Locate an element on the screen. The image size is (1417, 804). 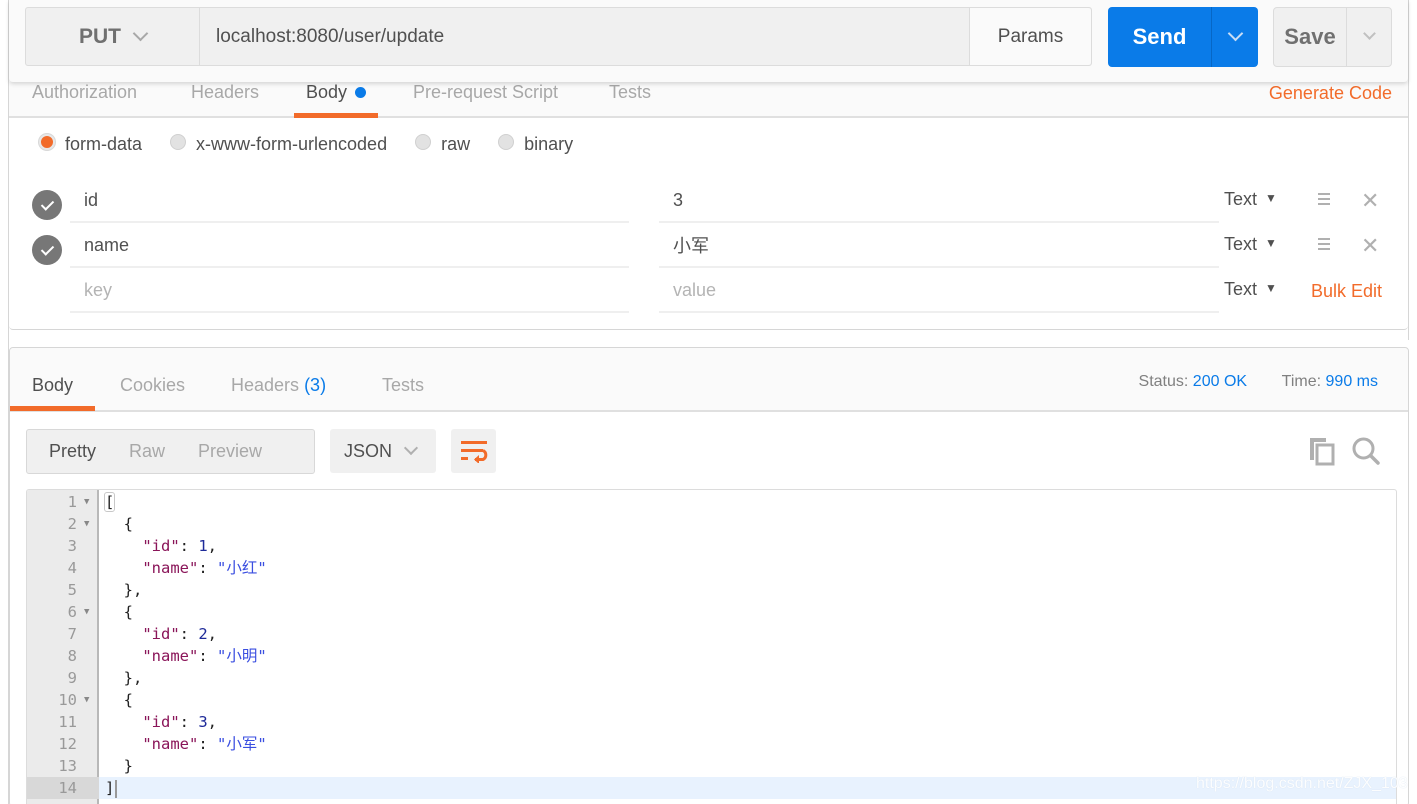
send-dropdown-button is located at coordinates (1235, 37).